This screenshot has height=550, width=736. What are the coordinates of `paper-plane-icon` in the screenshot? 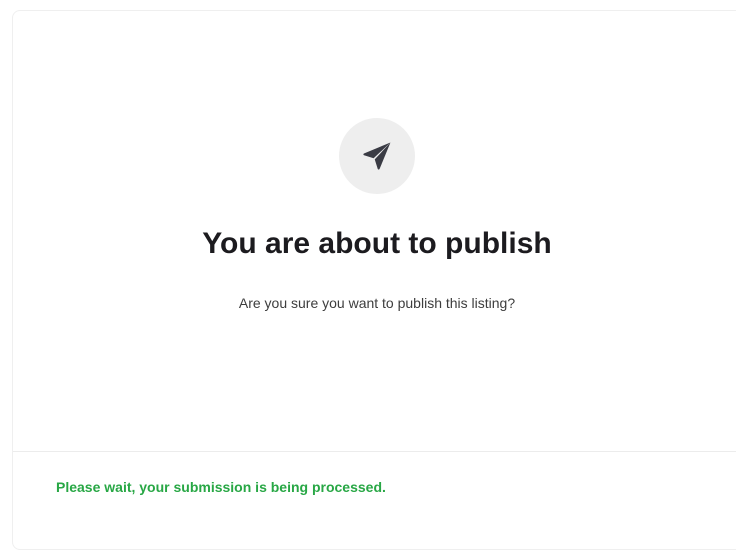 It's located at (377, 156).